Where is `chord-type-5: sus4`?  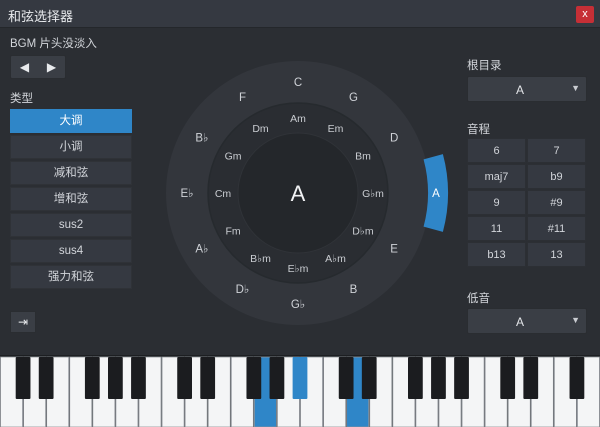 chord-type-5: sus4 is located at coordinates (71, 251).